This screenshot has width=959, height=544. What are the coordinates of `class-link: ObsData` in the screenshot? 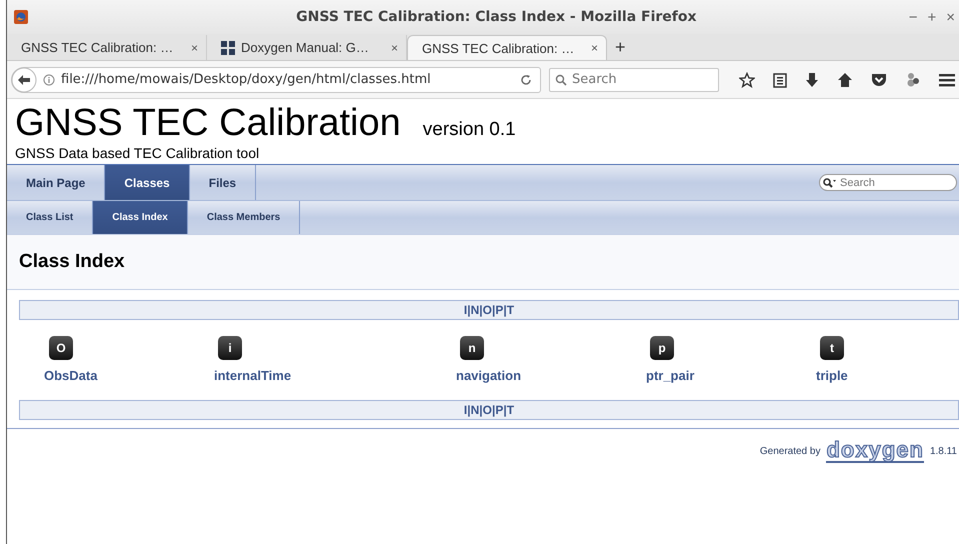 It's located at (71, 375).